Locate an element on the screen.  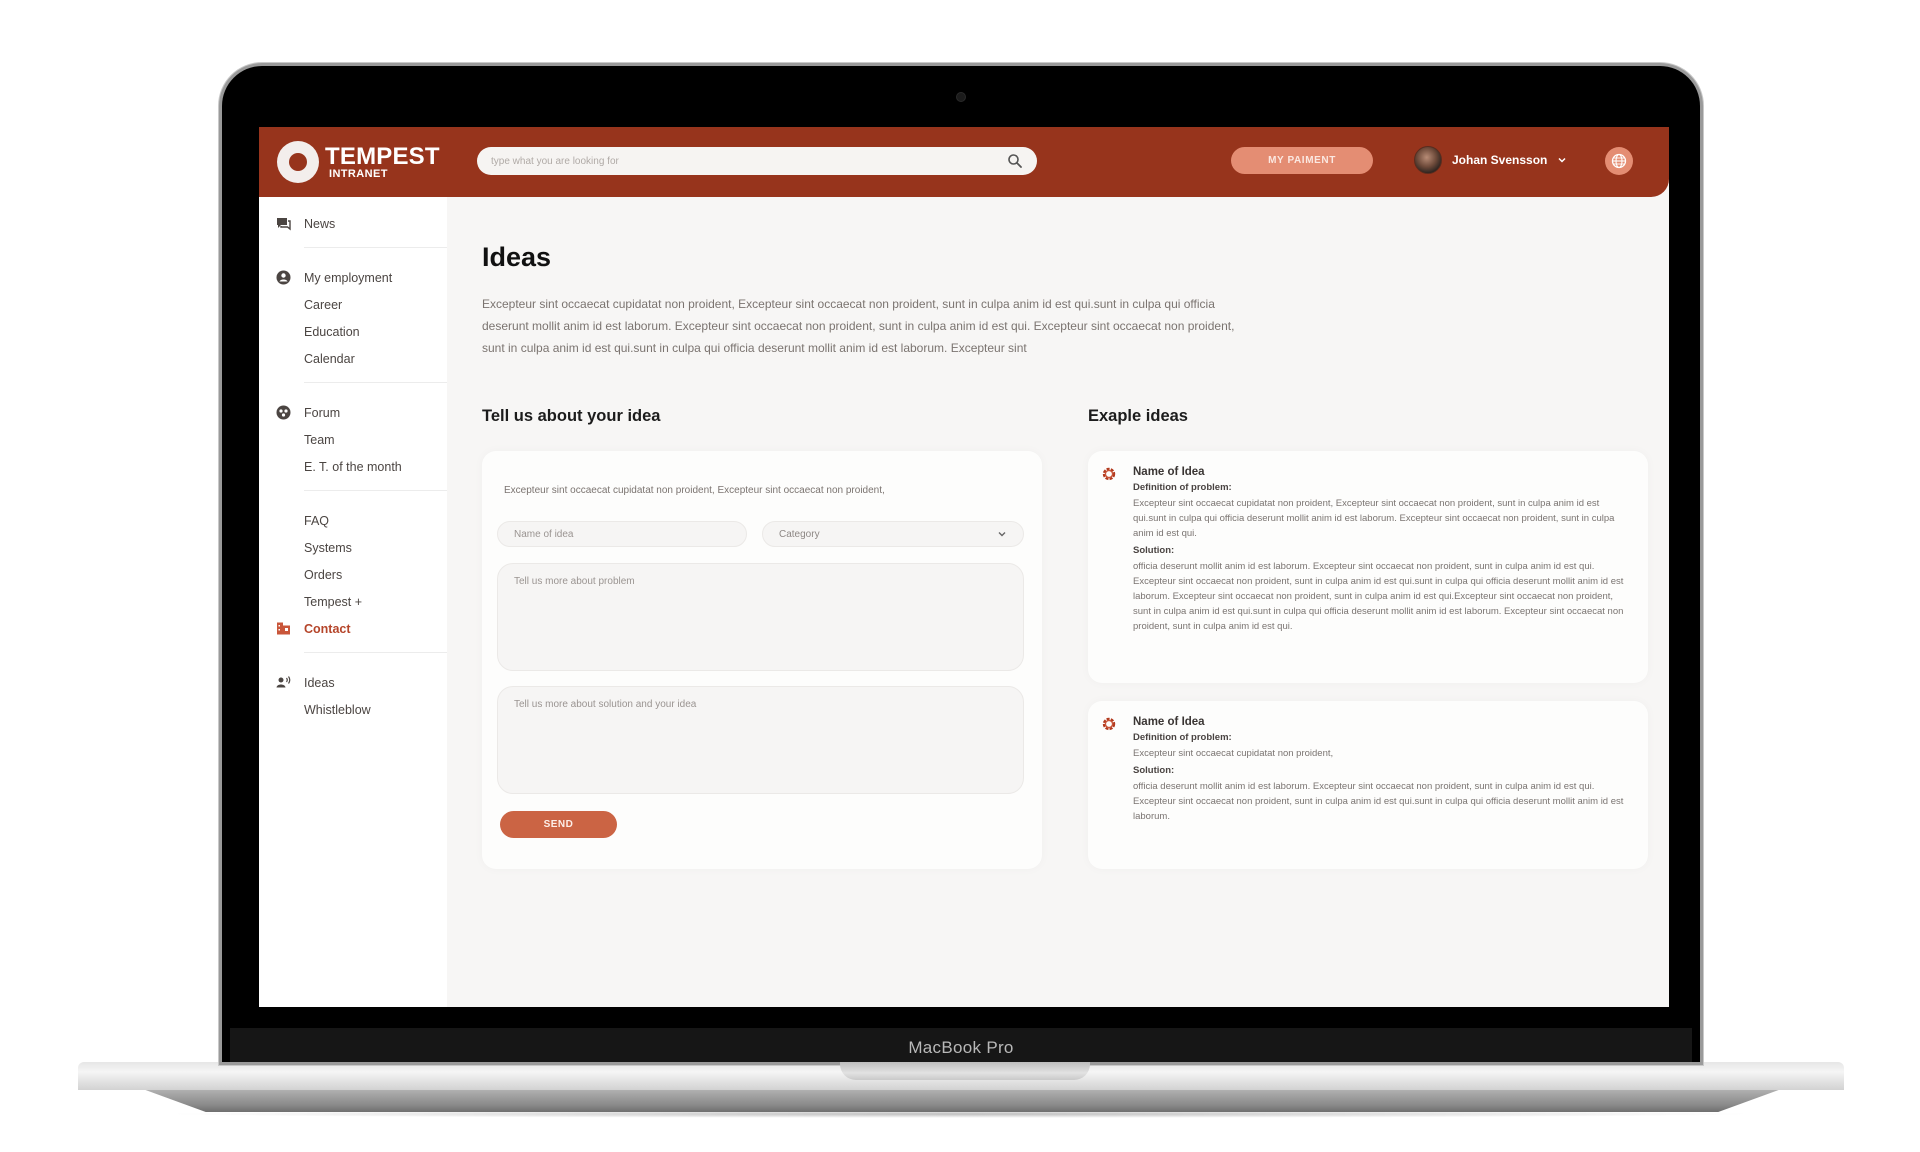
sidebar-item-my-employment: My employment is located at coordinates (353, 277).